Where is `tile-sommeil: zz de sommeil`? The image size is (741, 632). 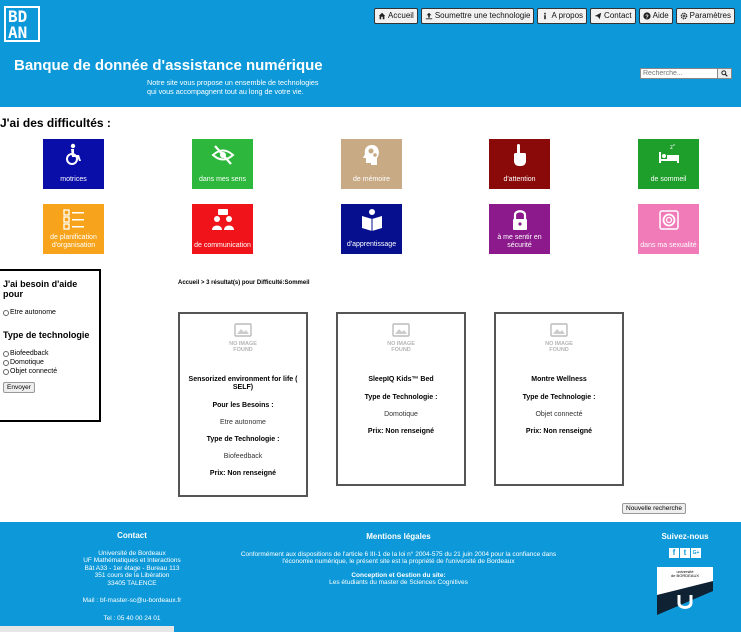 tile-sommeil: zz de sommeil is located at coordinates (668, 164).